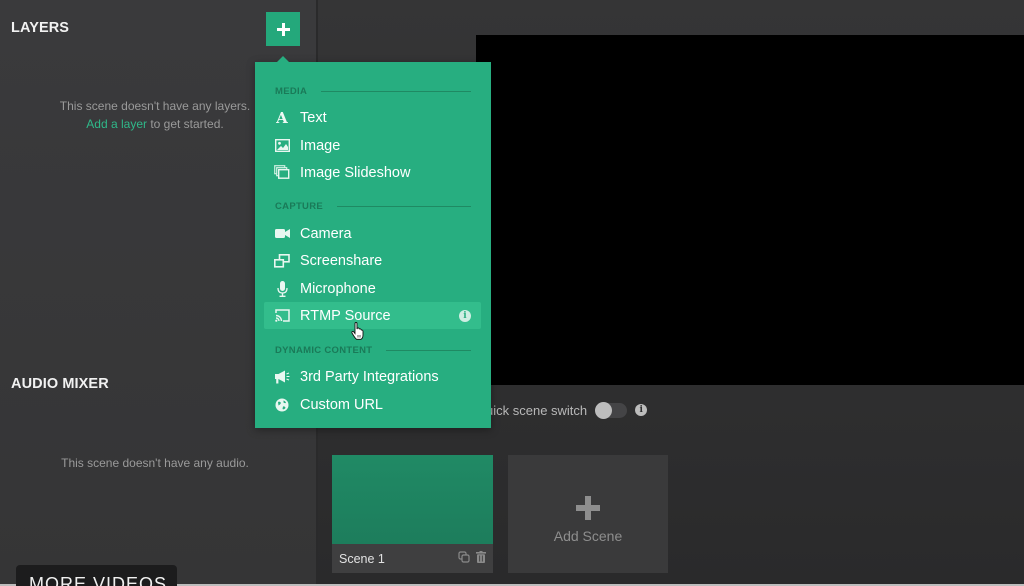  What do you see at coordinates (537, 410) in the screenshot?
I see `quick-scene-switch-label: uick scene switch` at bounding box center [537, 410].